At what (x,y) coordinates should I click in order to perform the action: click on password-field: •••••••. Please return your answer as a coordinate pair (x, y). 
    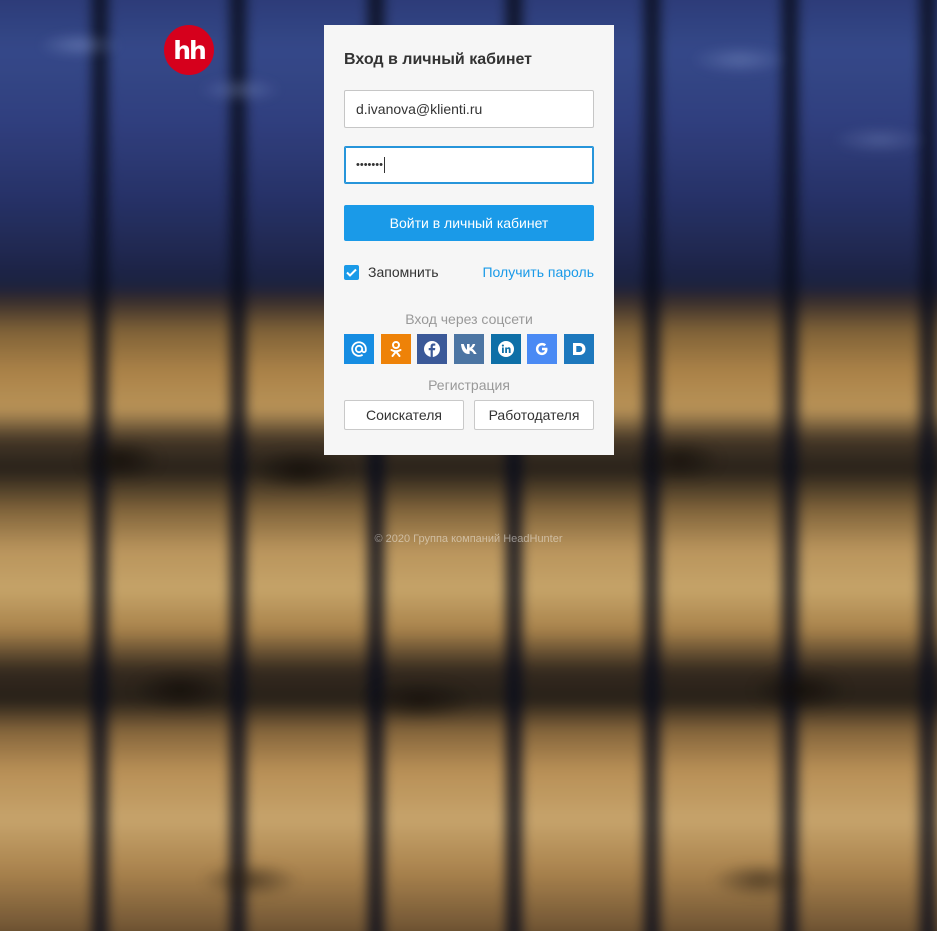
    Looking at the image, I should click on (469, 165).